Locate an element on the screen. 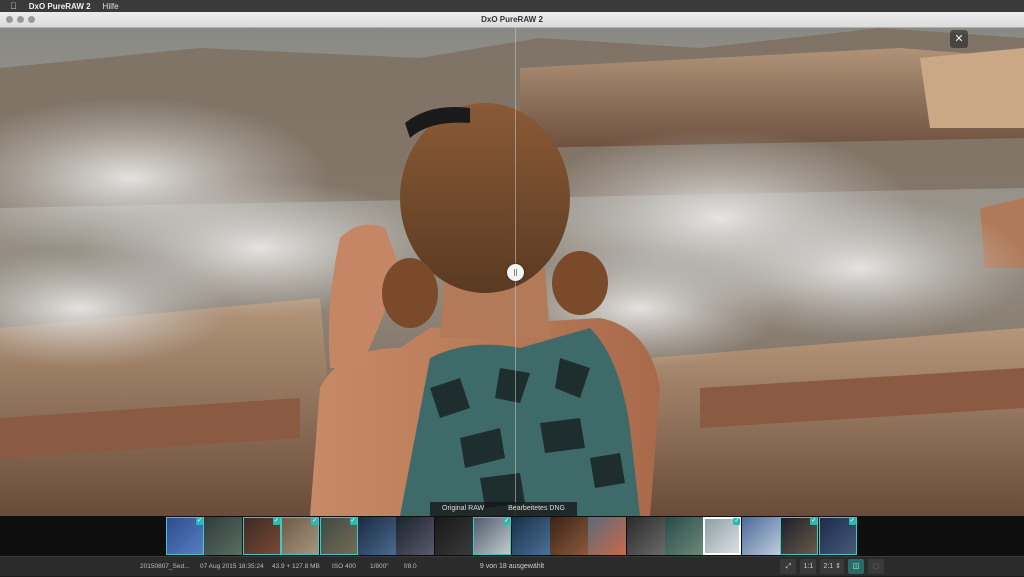  zoom-level-select: 2:1 ⇕ is located at coordinates (832, 566).